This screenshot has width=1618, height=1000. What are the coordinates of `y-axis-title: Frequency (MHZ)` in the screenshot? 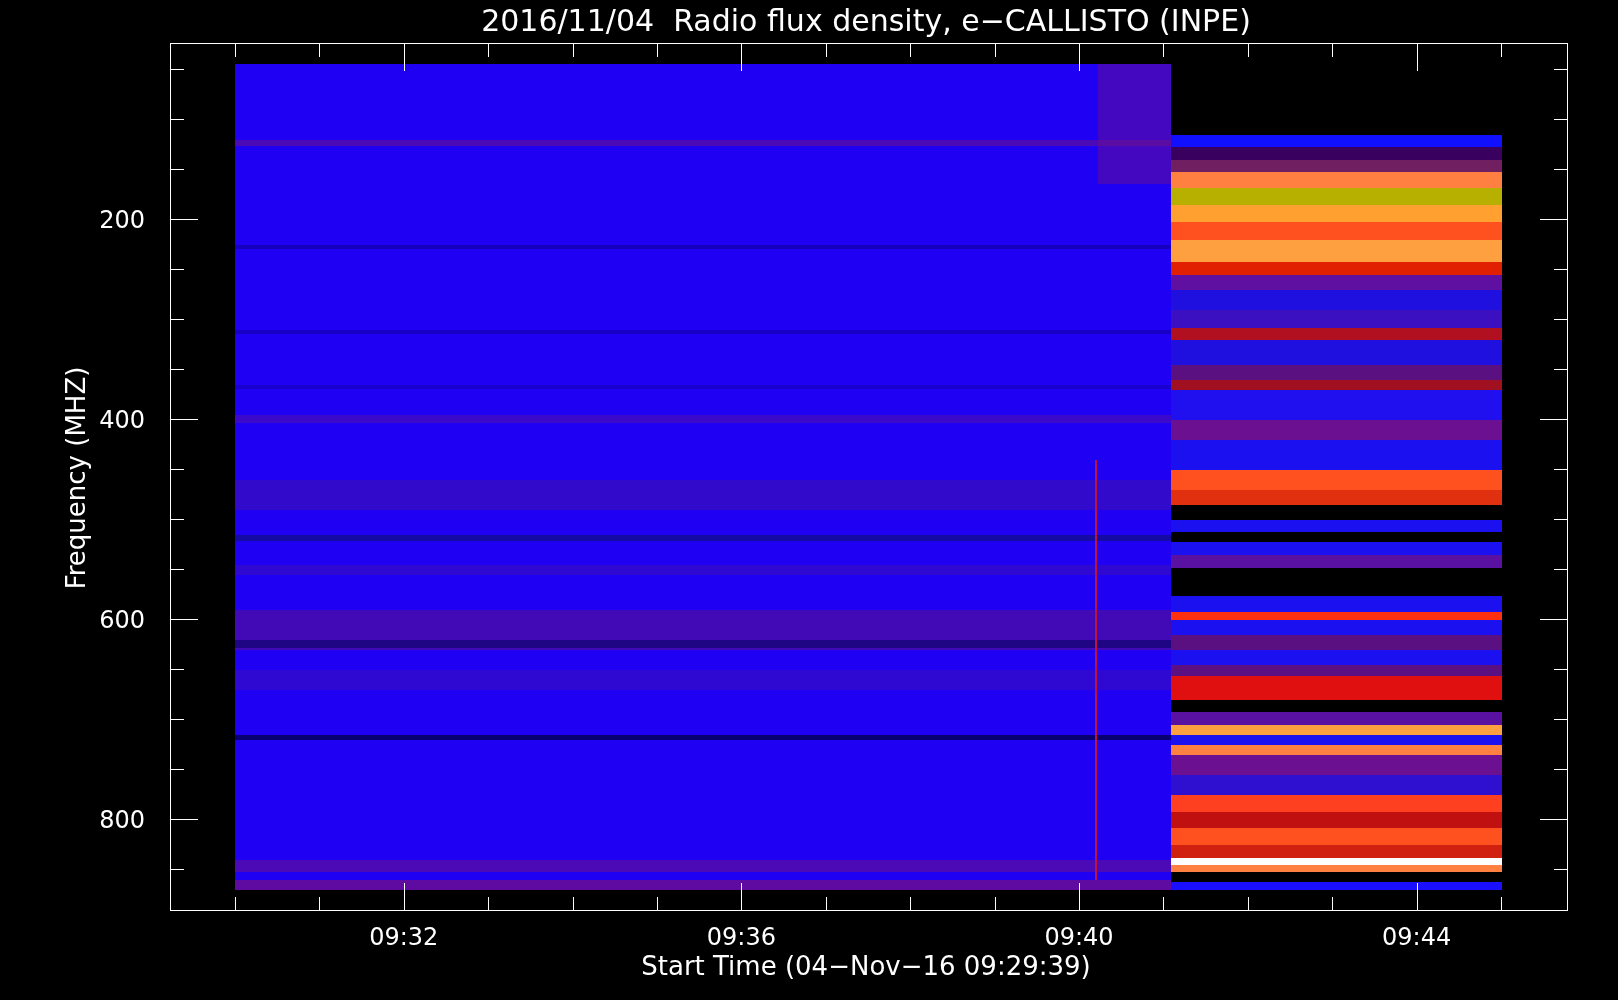 It's located at (76, 478).